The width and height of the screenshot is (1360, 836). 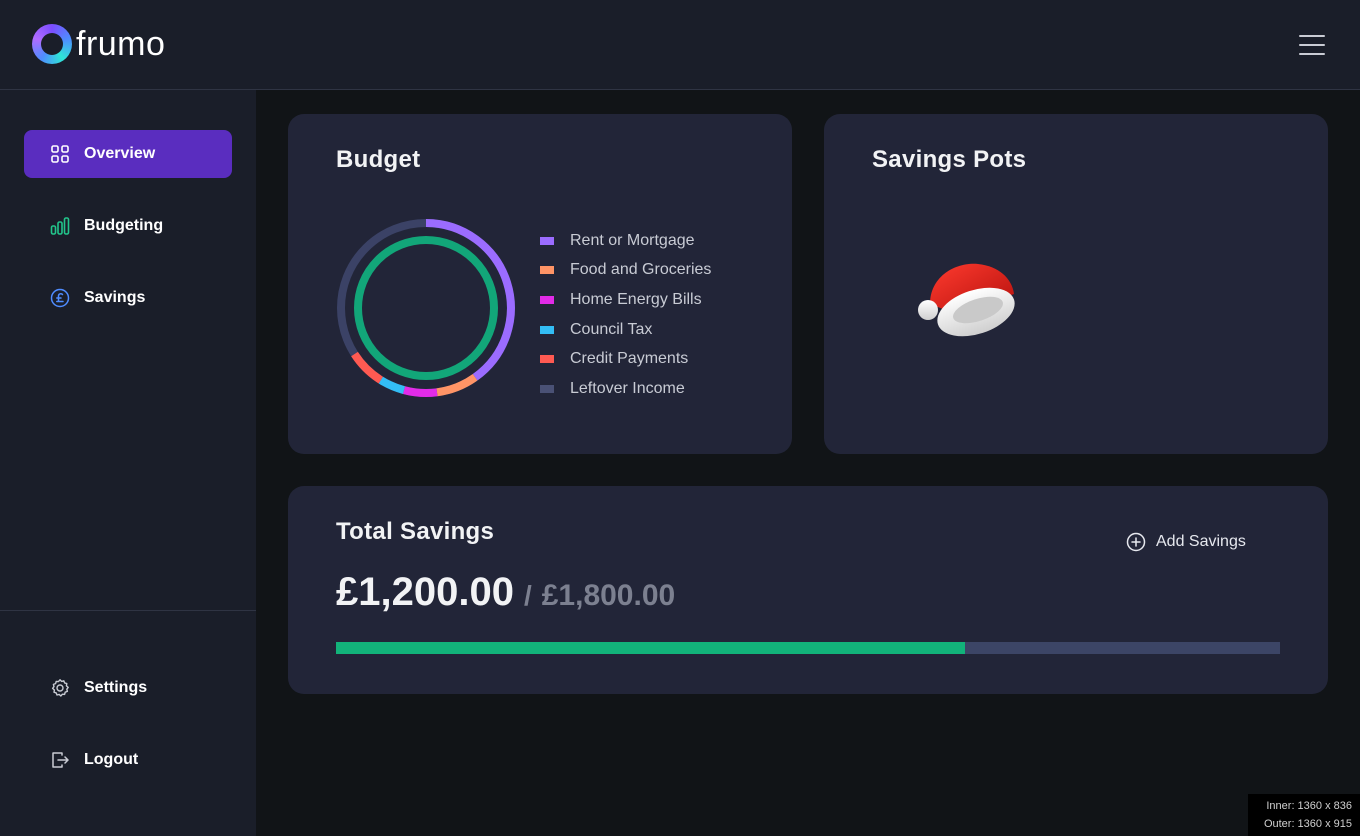 What do you see at coordinates (949, 159) in the screenshot?
I see `savings-pots-title: Savings Pots` at bounding box center [949, 159].